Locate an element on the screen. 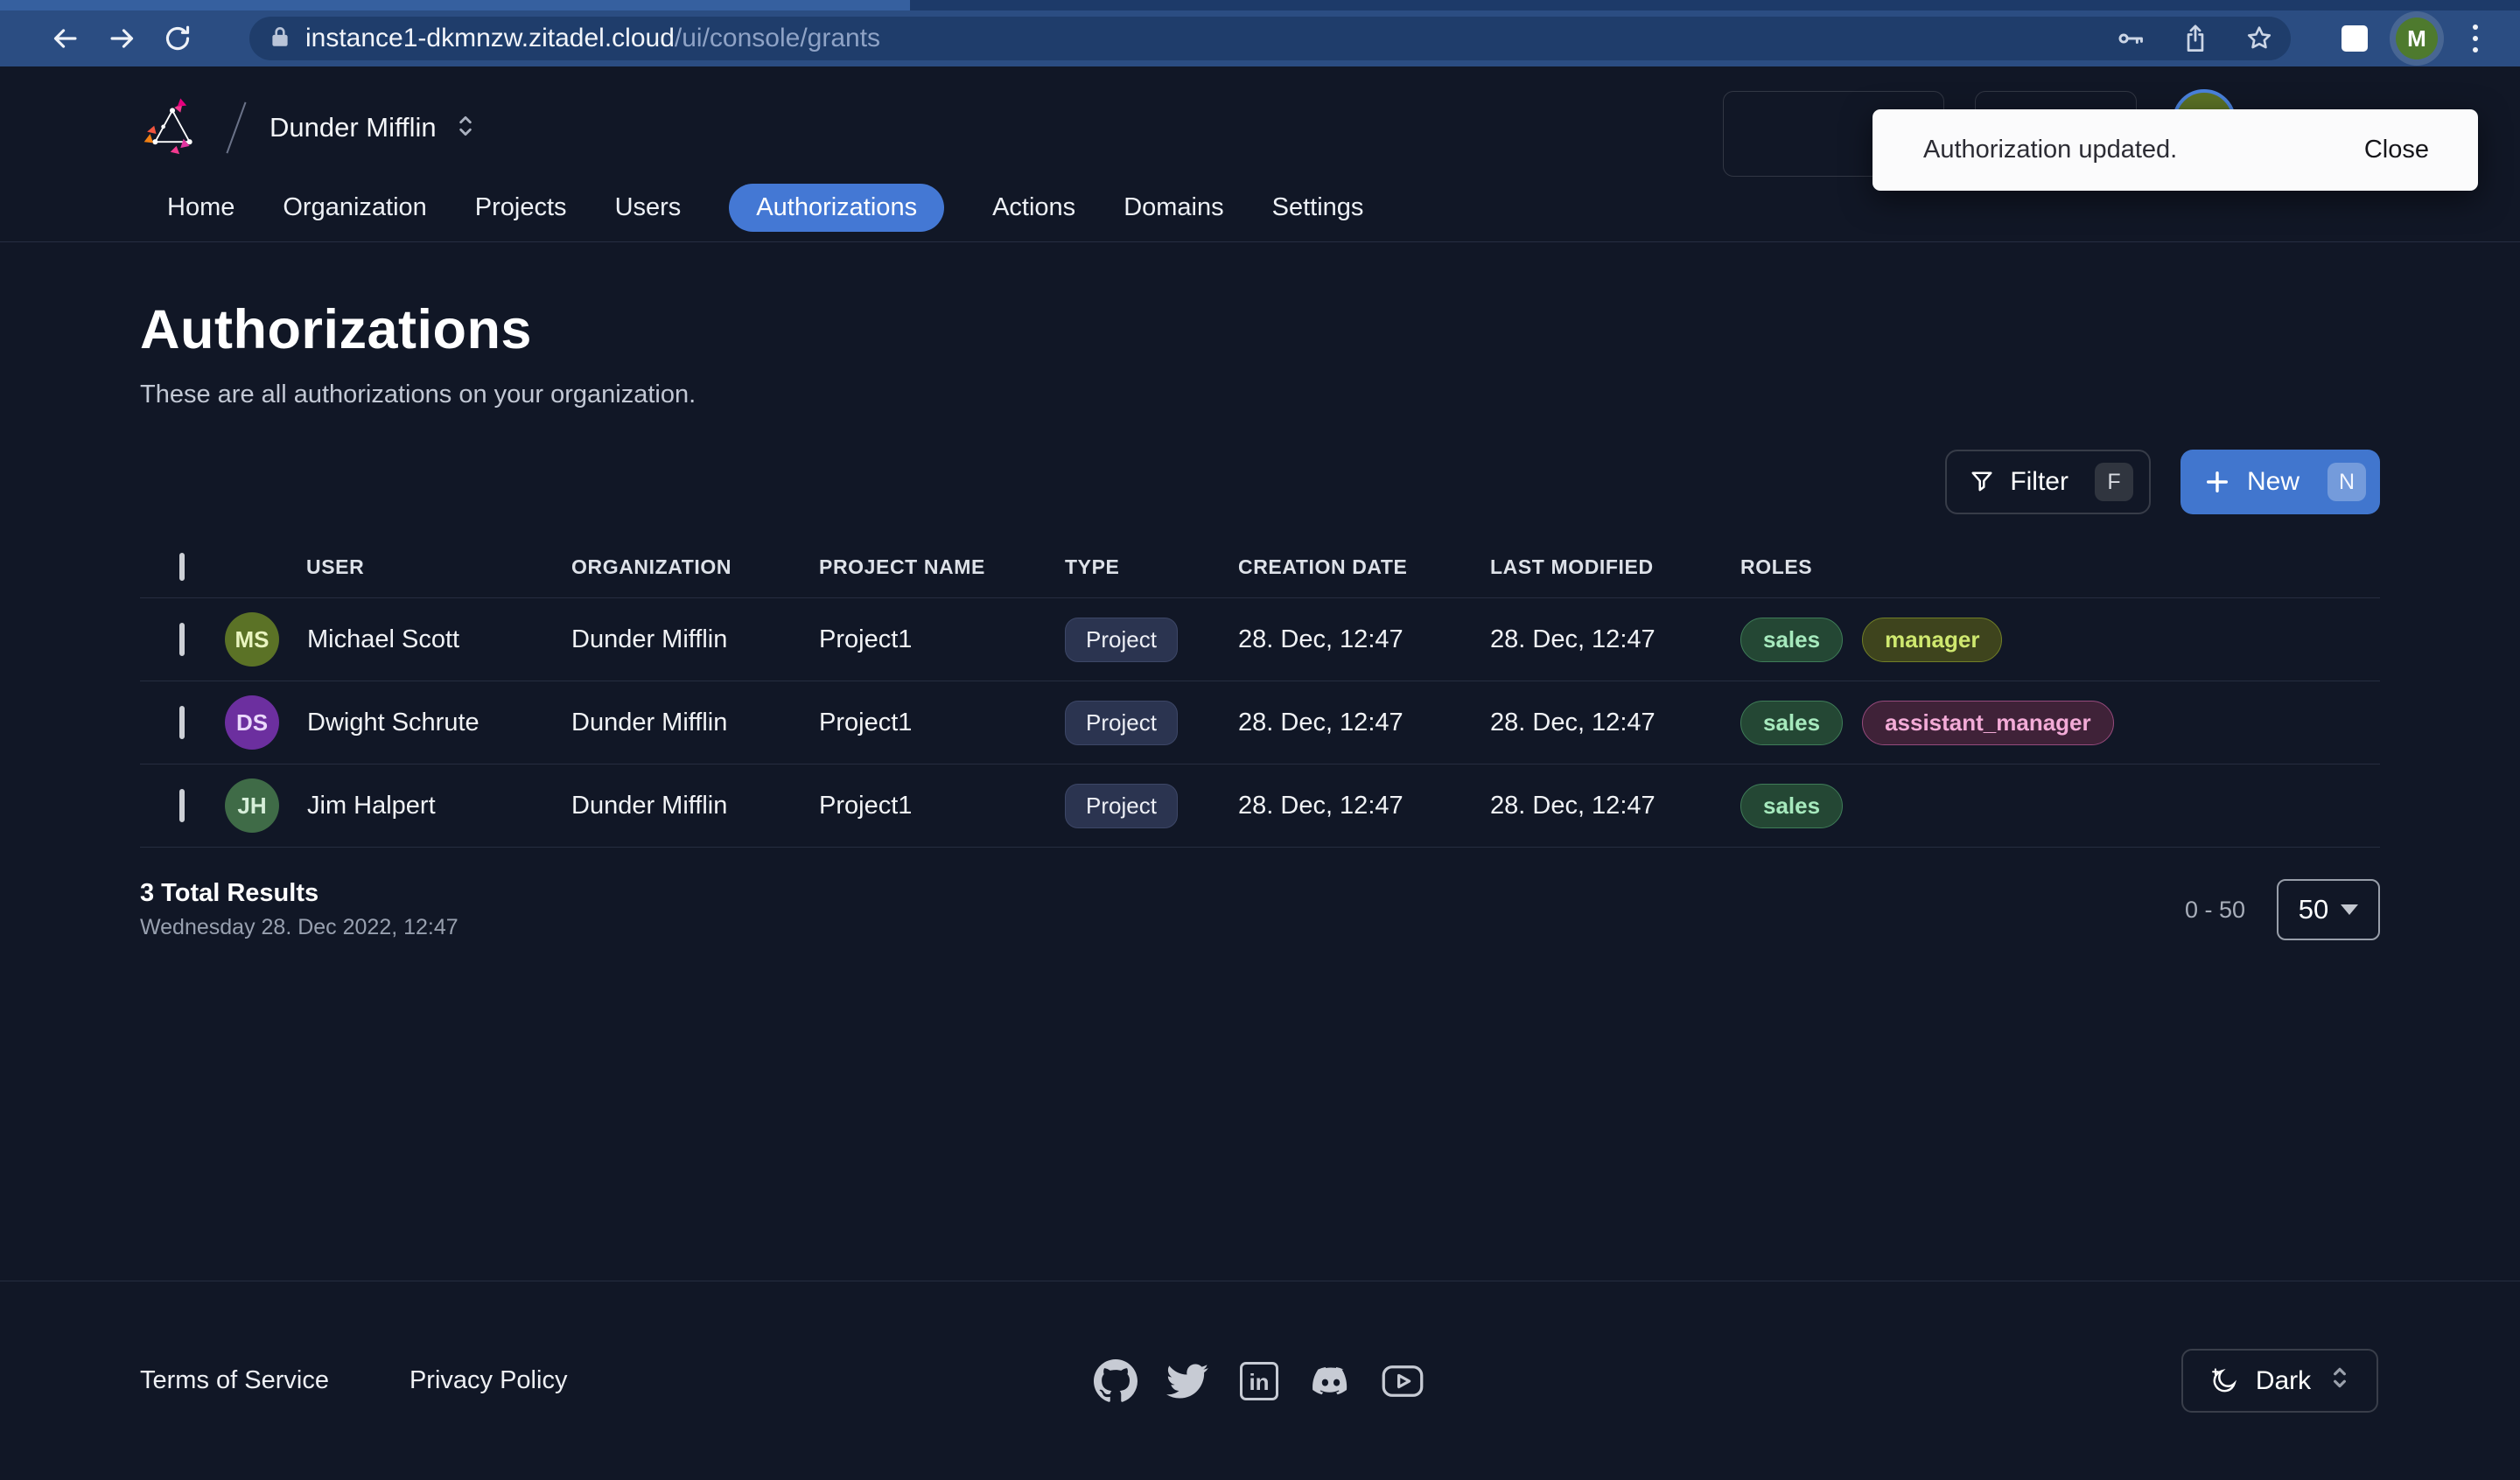 Image resolution: width=2520 pixels, height=1480 pixels. theme-label: Dark is located at coordinates (2283, 1380).